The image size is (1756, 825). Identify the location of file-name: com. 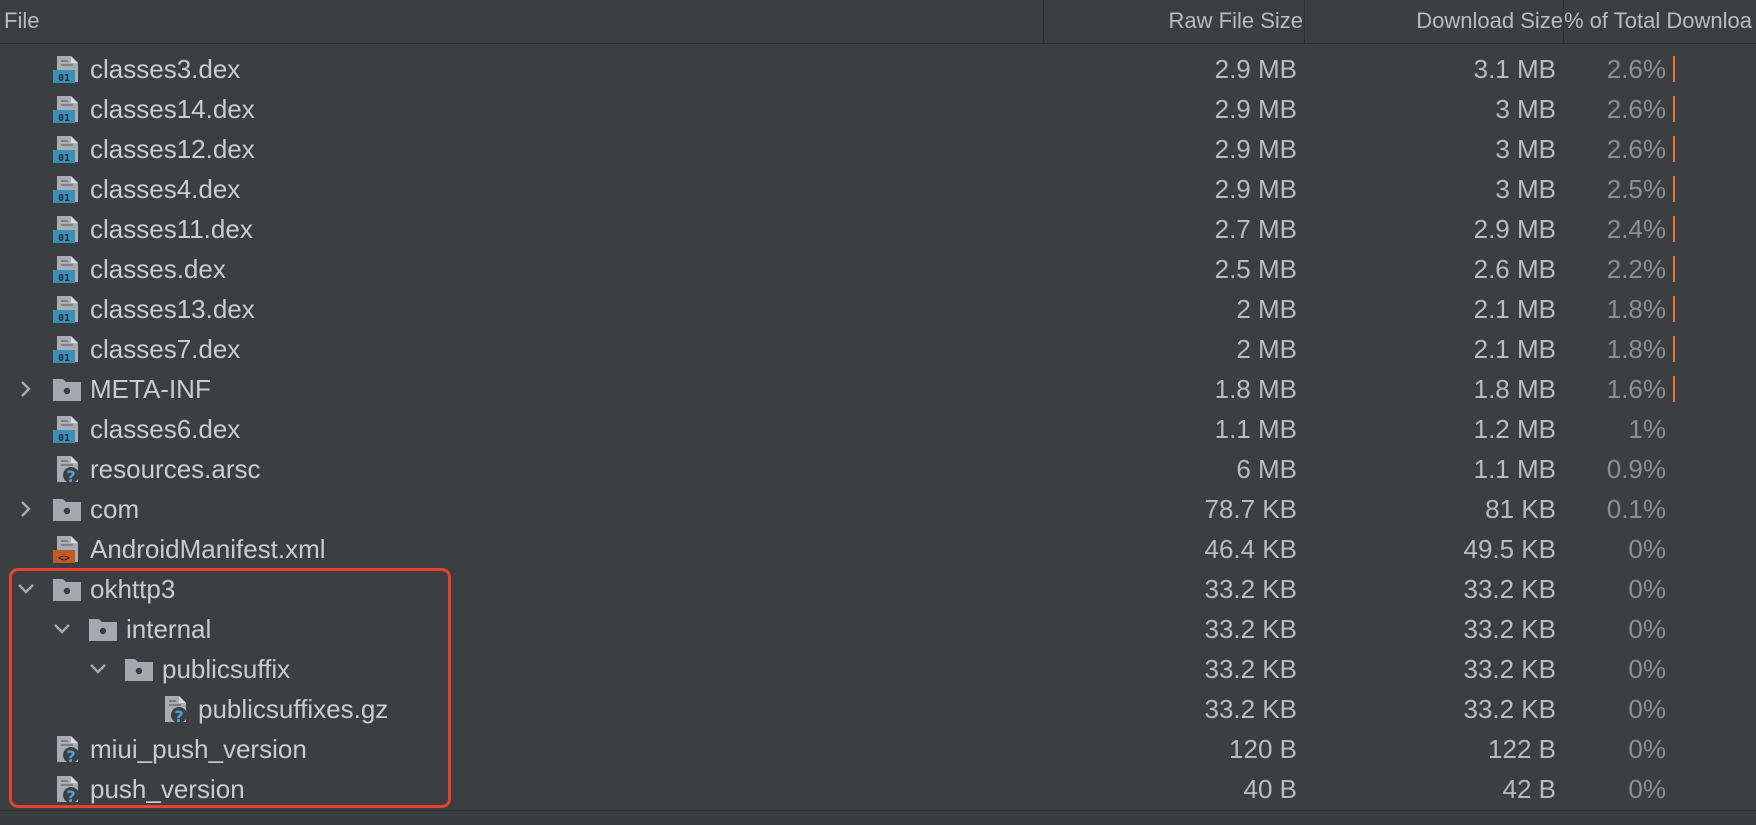
(115, 509).